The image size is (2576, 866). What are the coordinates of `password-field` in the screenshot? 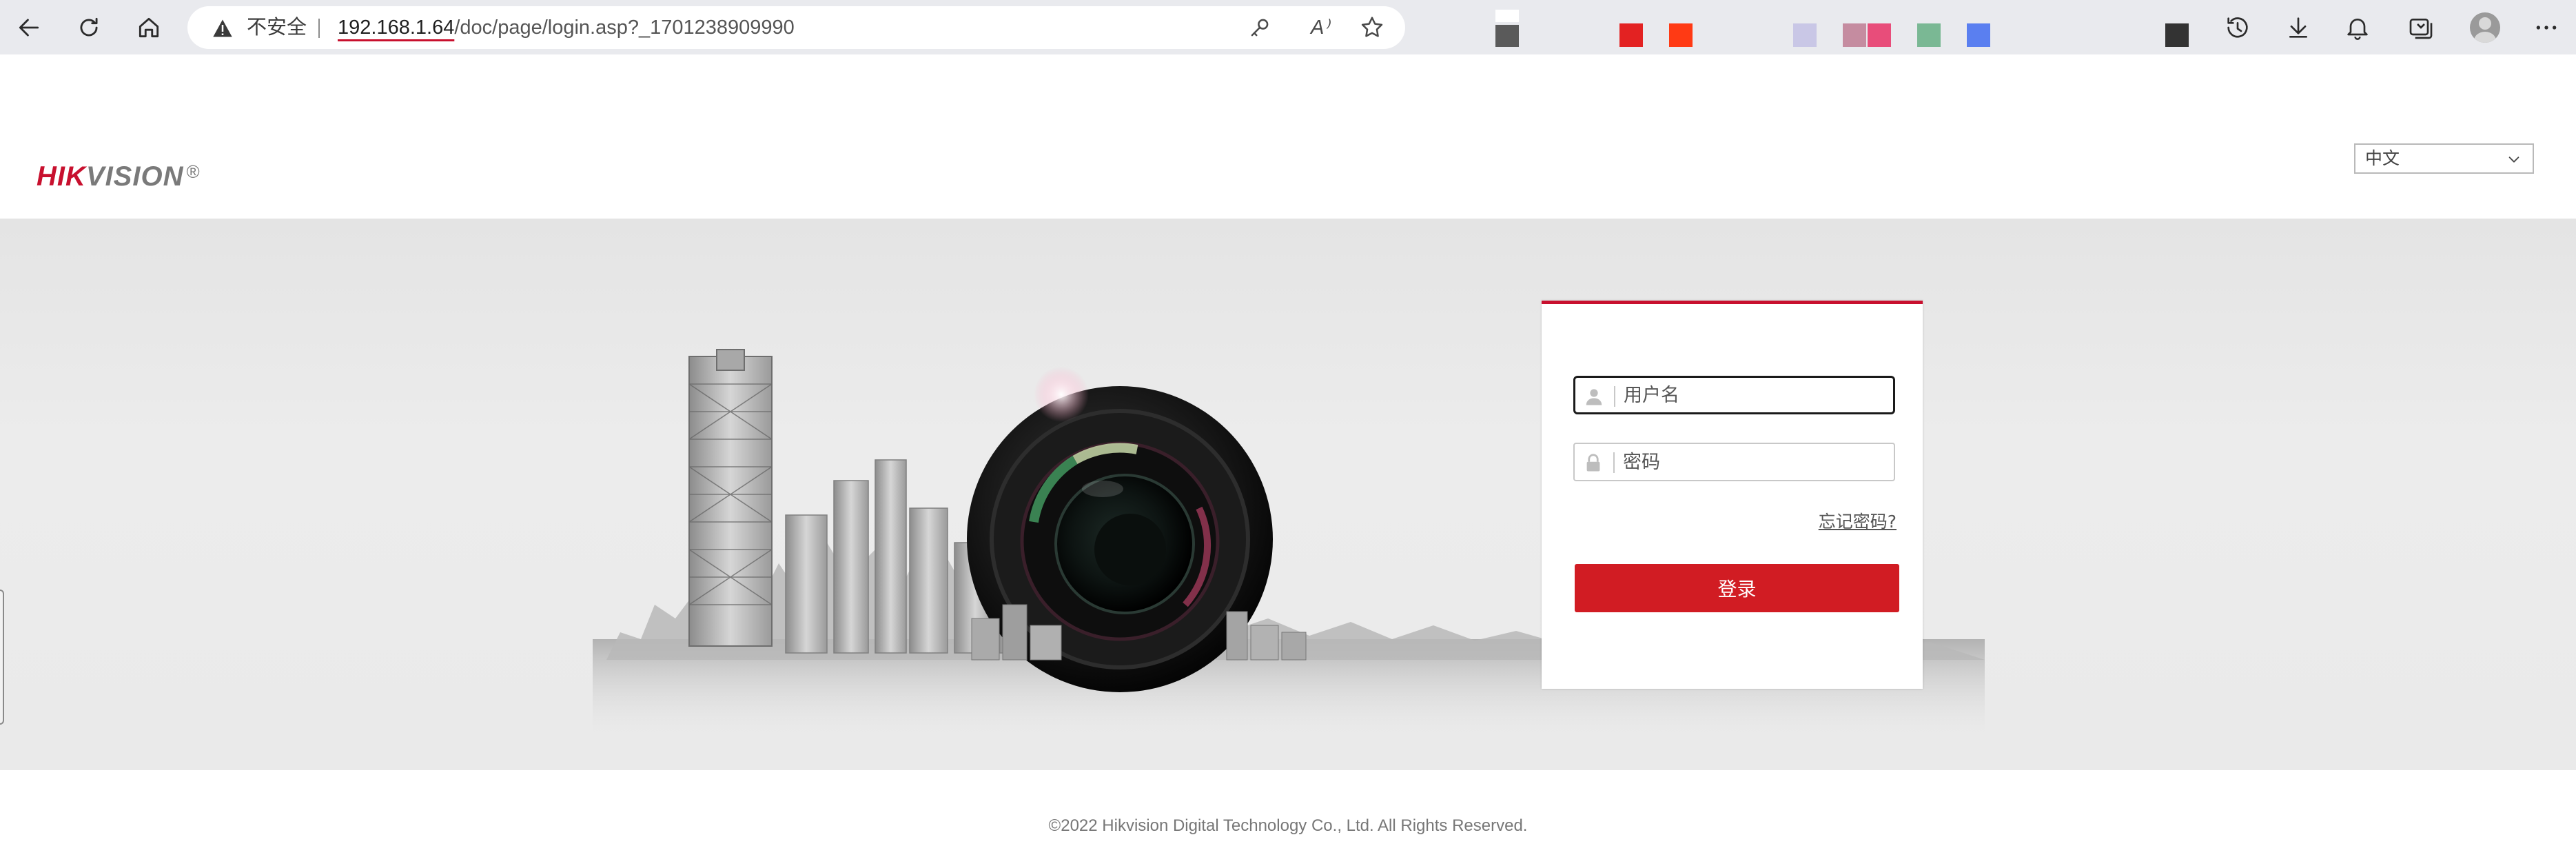 It's located at (1734, 462).